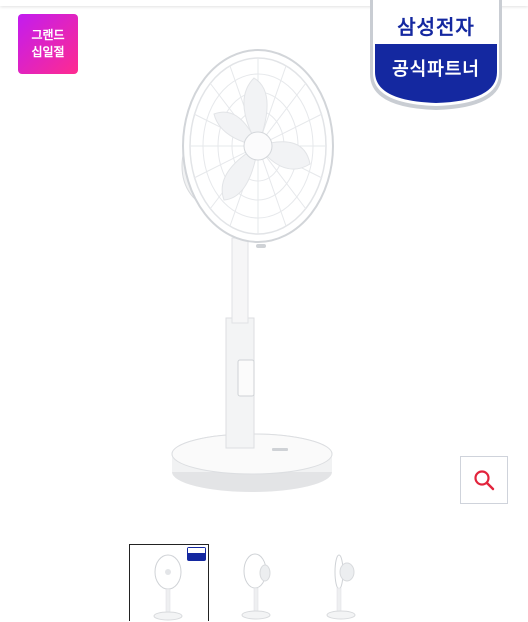  What do you see at coordinates (436, 56) in the screenshot?
I see `samsung-official-partner-badge: 삼성전자 공식파트너` at bounding box center [436, 56].